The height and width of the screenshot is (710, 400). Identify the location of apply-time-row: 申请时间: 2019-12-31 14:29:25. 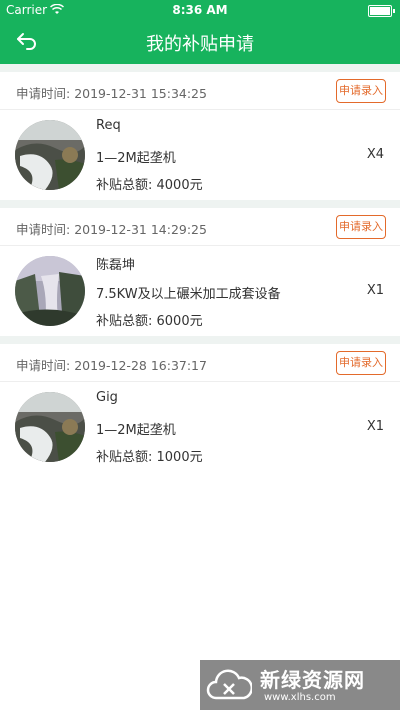
(111, 228).